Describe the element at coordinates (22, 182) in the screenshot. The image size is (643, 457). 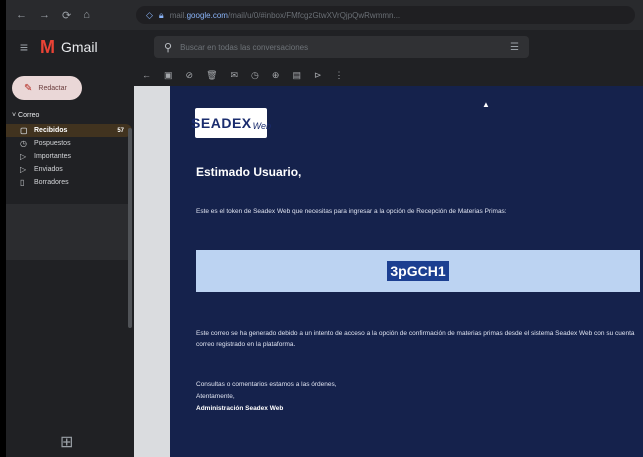
I see `draft-icon: ▯` at that location.